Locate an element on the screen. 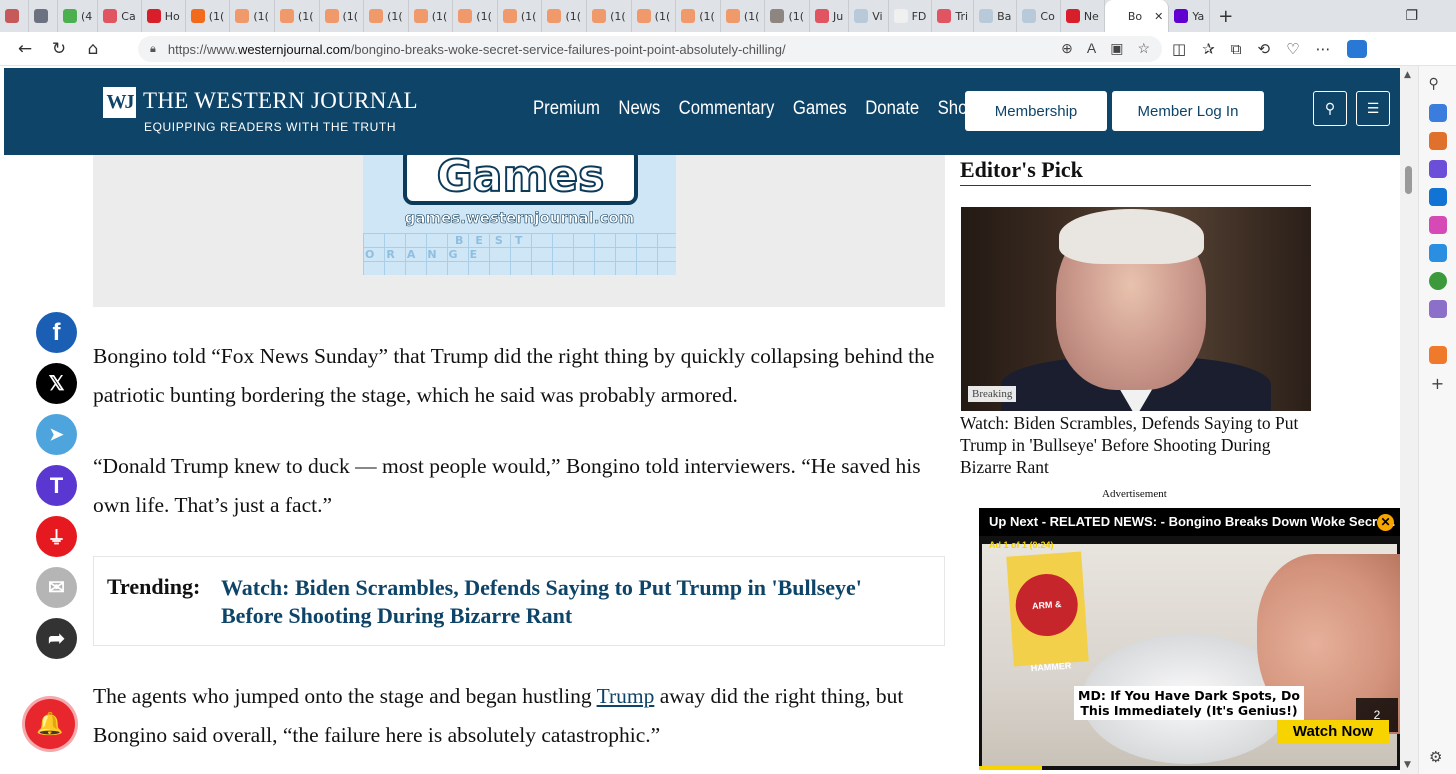 Image resolution: width=1456 pixels, height=774 pixels. scroll-down-icon: ▼ is located at coordinates (1407, 765).